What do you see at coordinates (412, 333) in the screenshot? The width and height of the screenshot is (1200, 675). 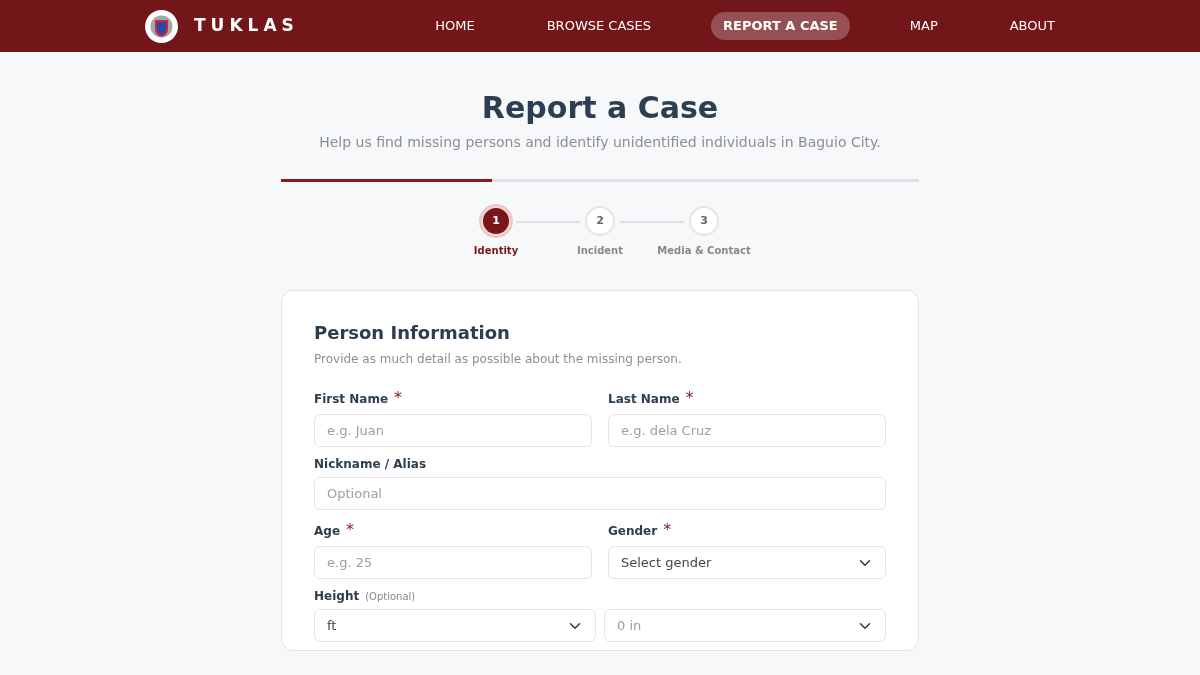 I see `card-title: Person Information` at bounding box center [412, 333].